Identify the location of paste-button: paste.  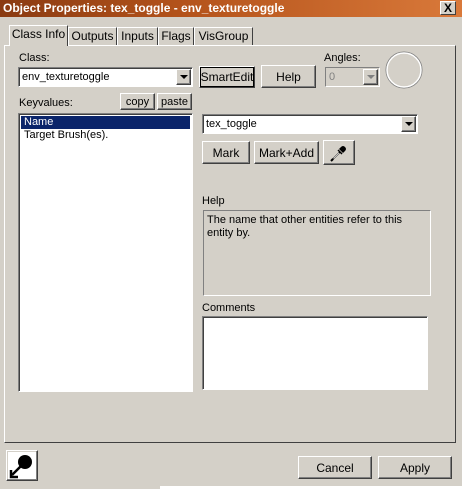
(174, 101).